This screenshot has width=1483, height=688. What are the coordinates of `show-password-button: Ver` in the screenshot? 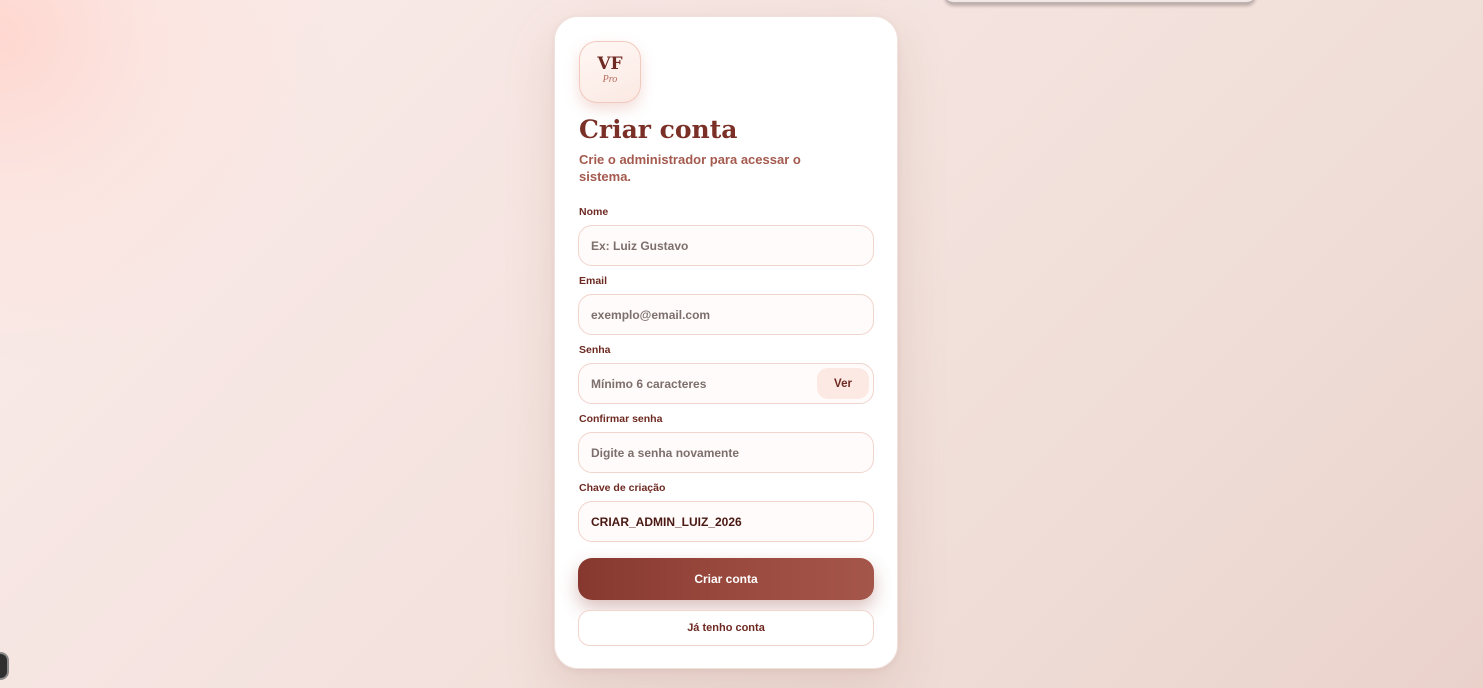 It's located at (843, 383).